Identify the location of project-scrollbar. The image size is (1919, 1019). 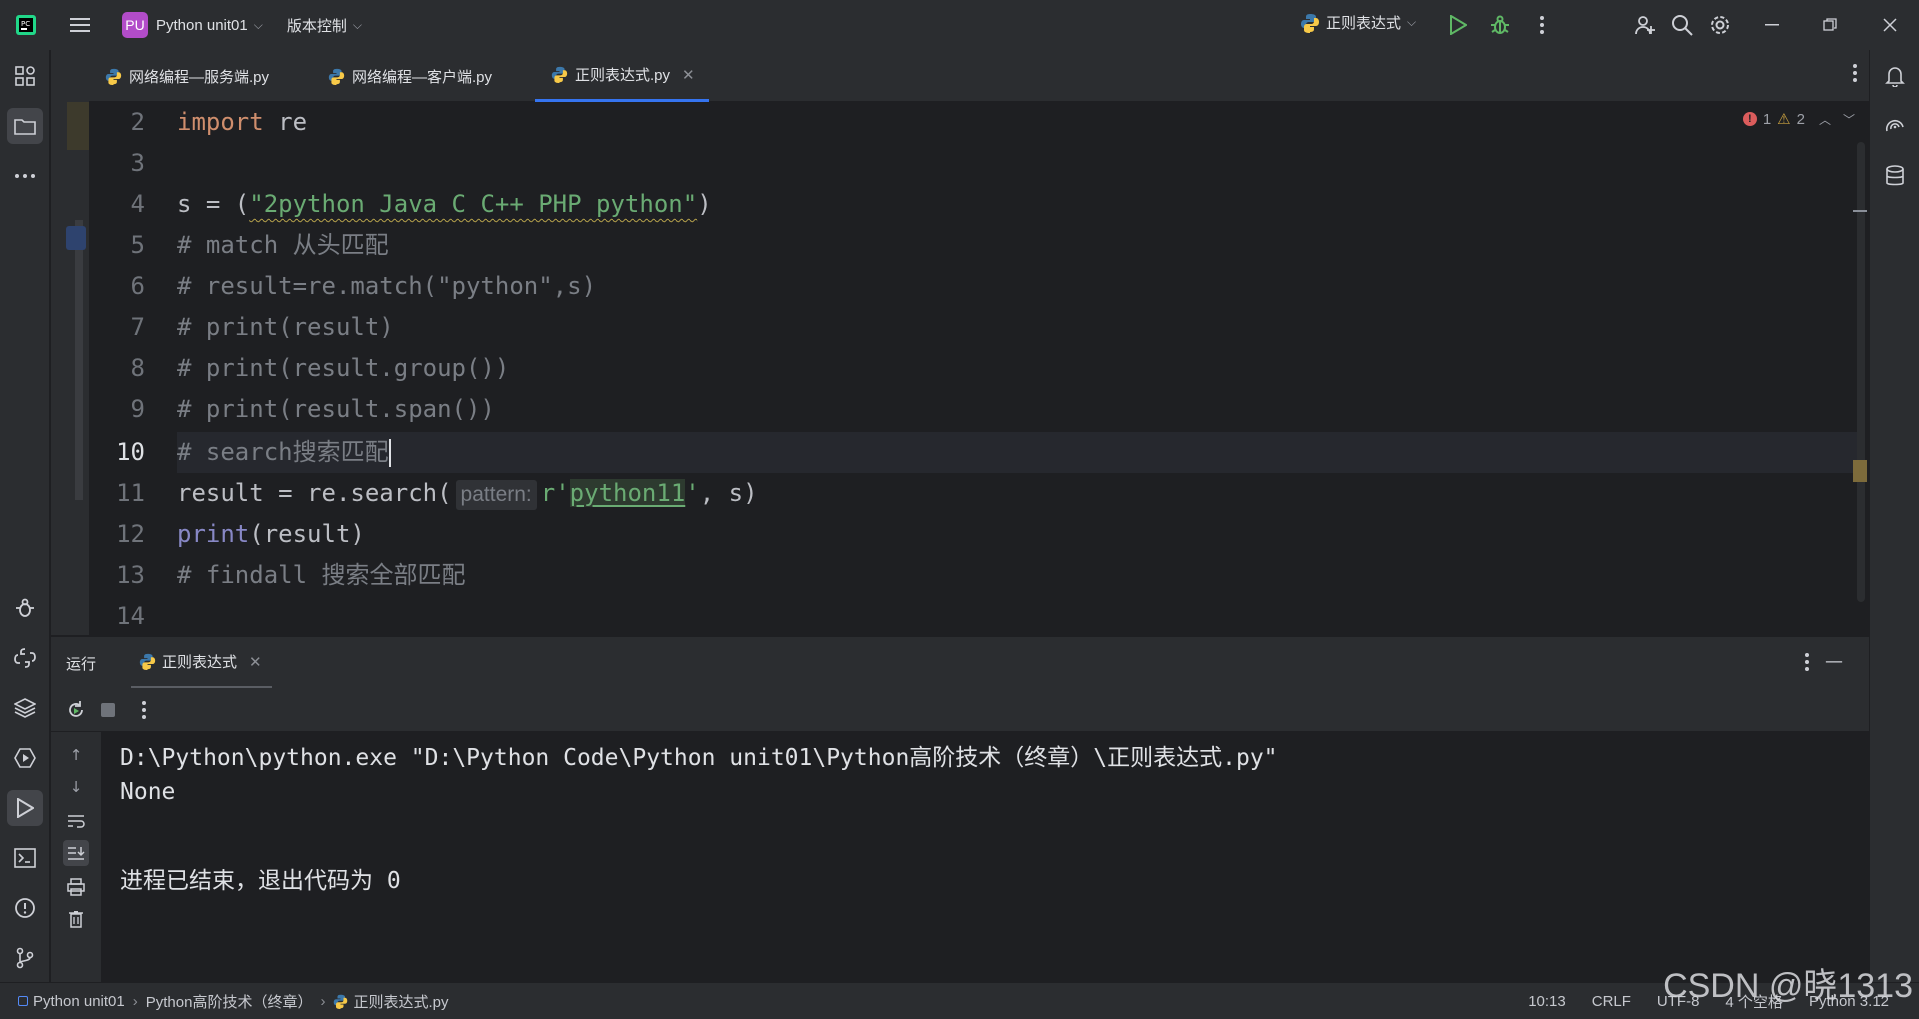
(79, 360).